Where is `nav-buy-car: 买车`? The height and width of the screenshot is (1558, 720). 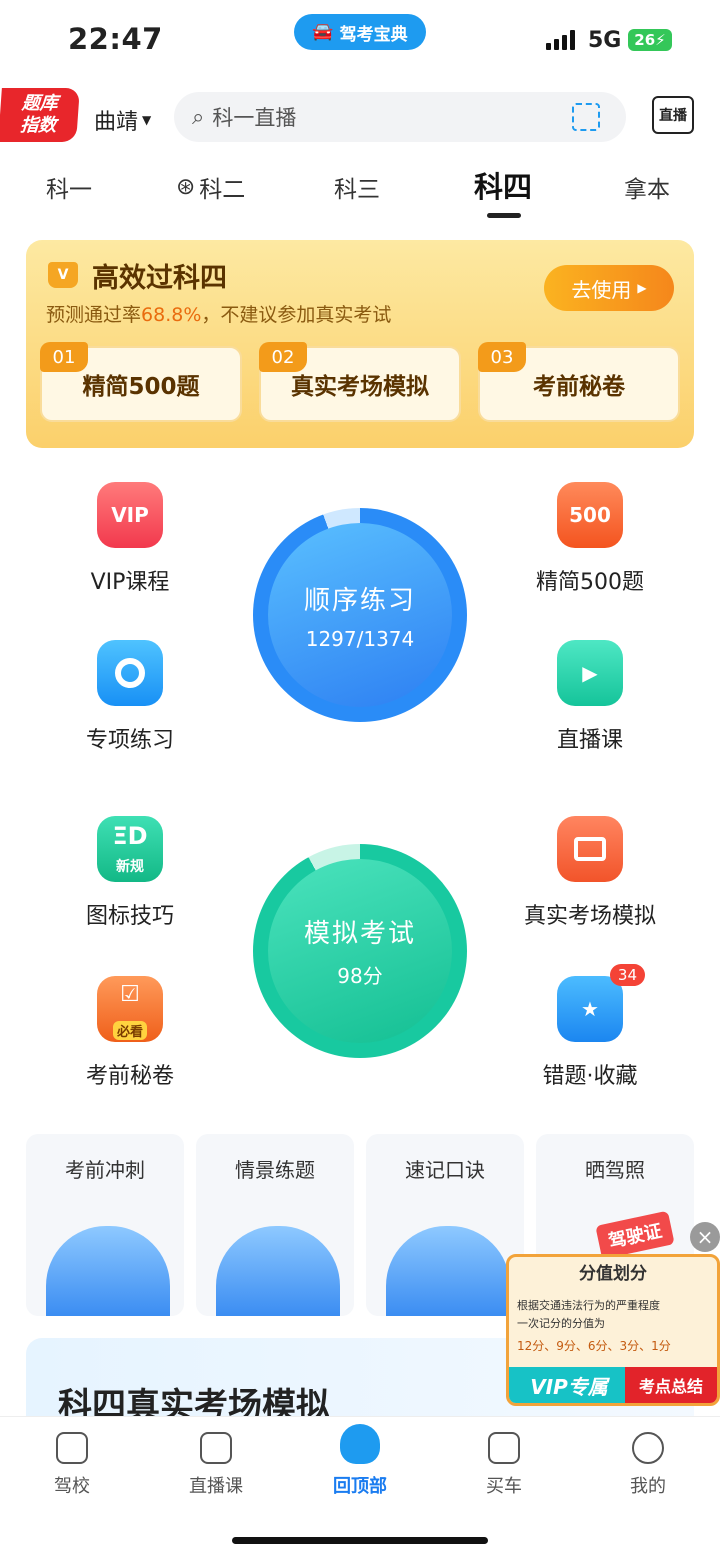 nav-buy-car: 买车 is located at coordinates (504, 1465).